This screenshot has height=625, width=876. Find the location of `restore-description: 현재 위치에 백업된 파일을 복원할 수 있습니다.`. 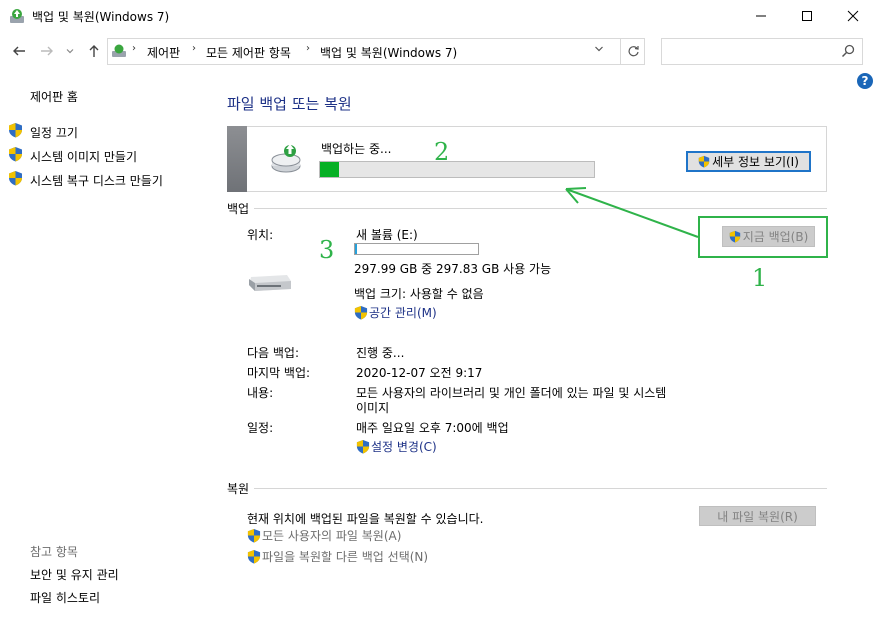

restore-description: 현재 위치에 백업된 파일을 복원할 수 있습니다. is located at coordinates (365, 519).